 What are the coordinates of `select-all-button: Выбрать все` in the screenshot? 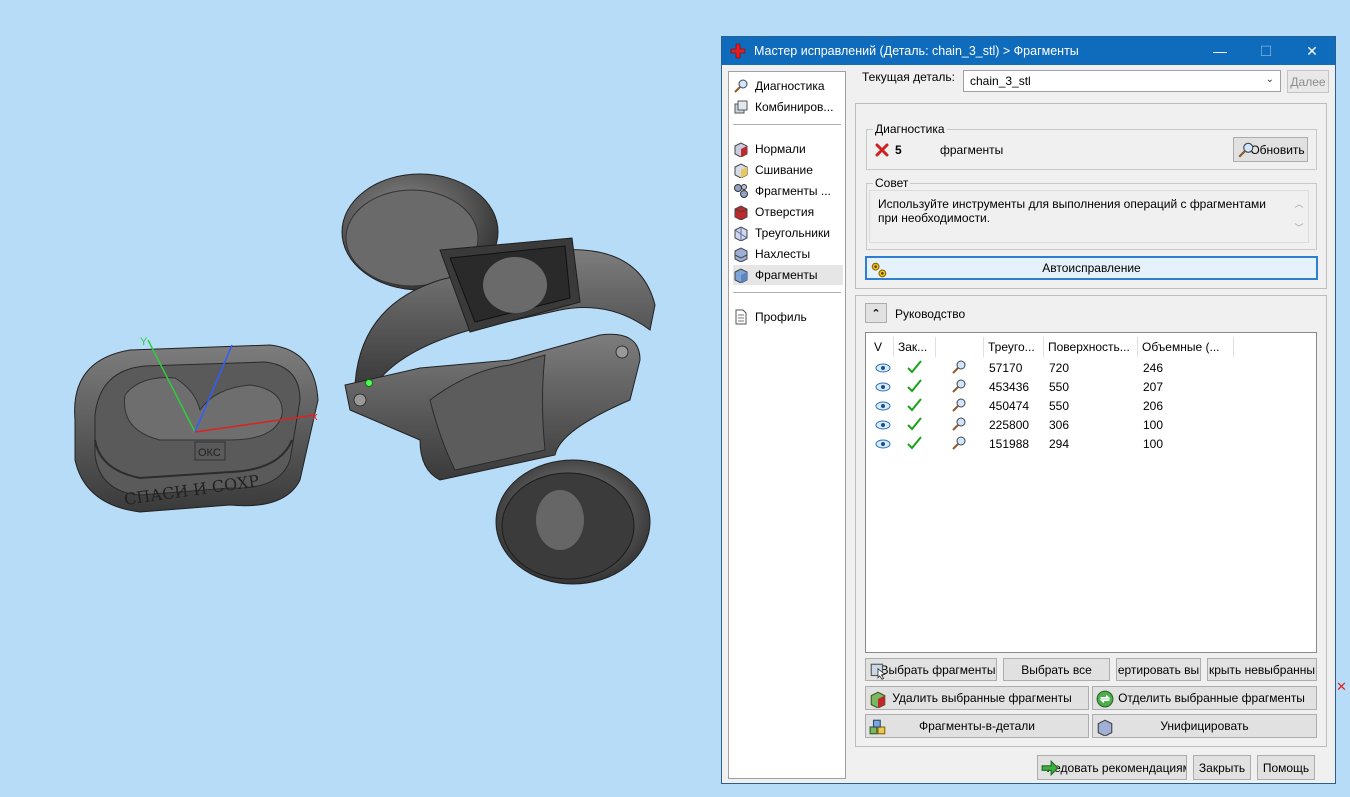 It's located at (1056, 669).